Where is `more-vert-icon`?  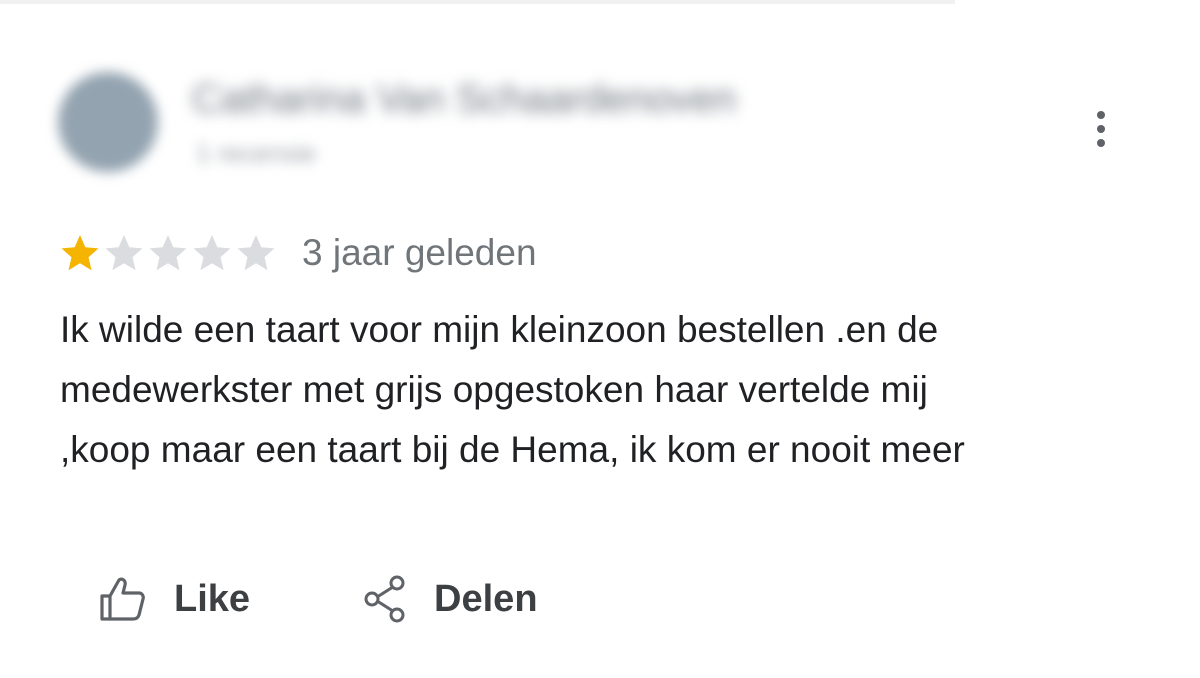 more-vert-icon is located at coordinates (1101, 115).